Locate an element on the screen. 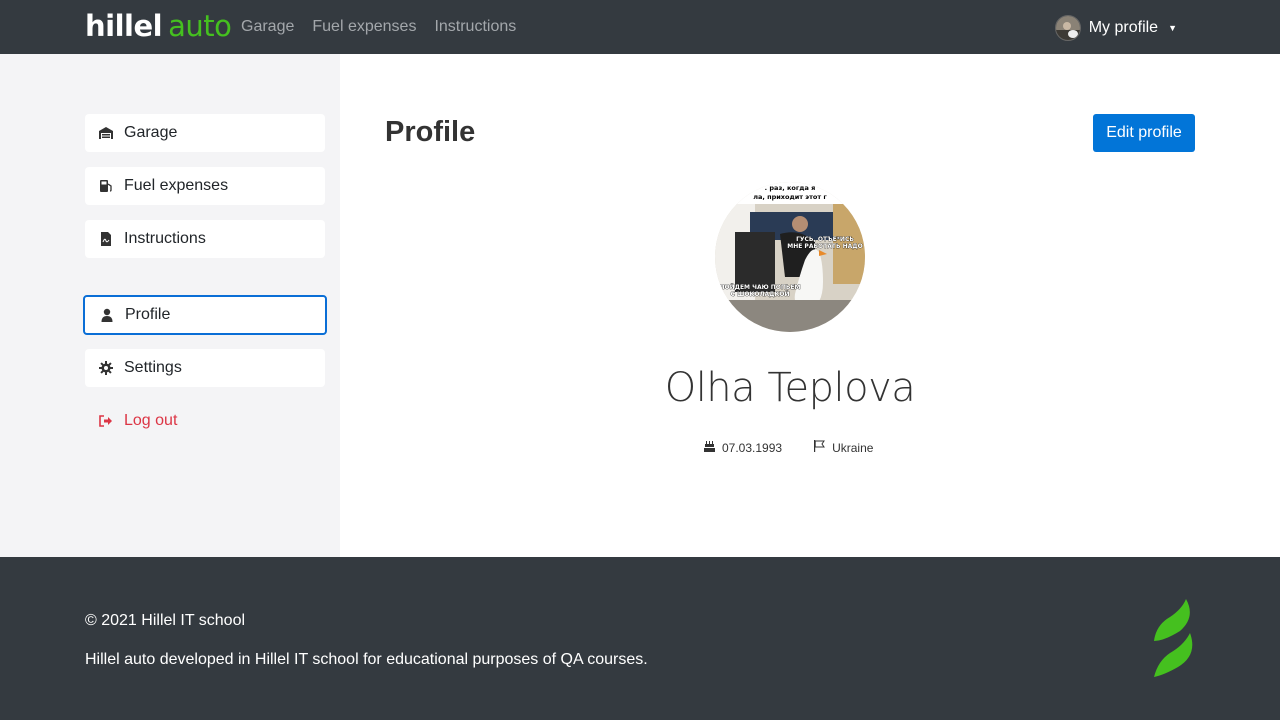  country-value: Ukraine is located at coordinates (853, 447).